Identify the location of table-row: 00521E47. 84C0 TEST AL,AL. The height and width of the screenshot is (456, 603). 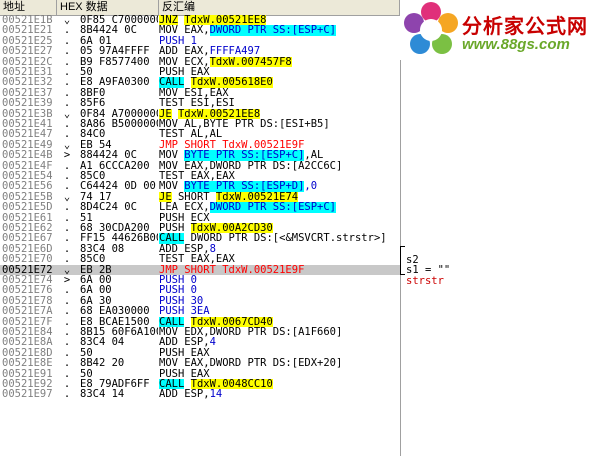
(200, 134).